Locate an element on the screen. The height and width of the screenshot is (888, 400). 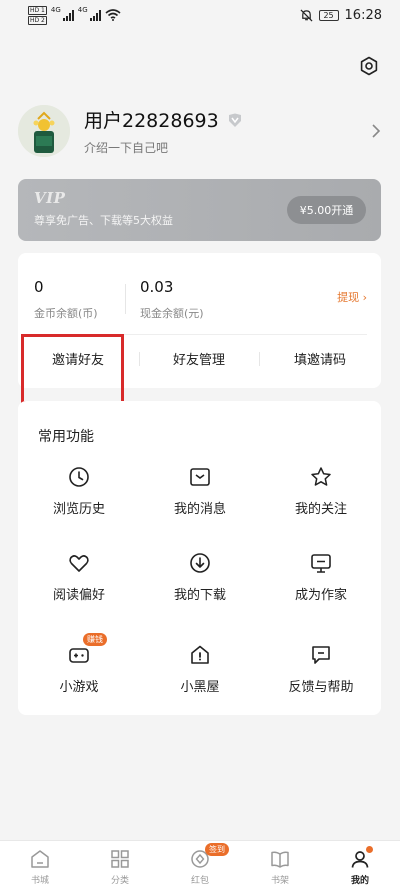
wifi-icon is located at coordinates (113, 15).